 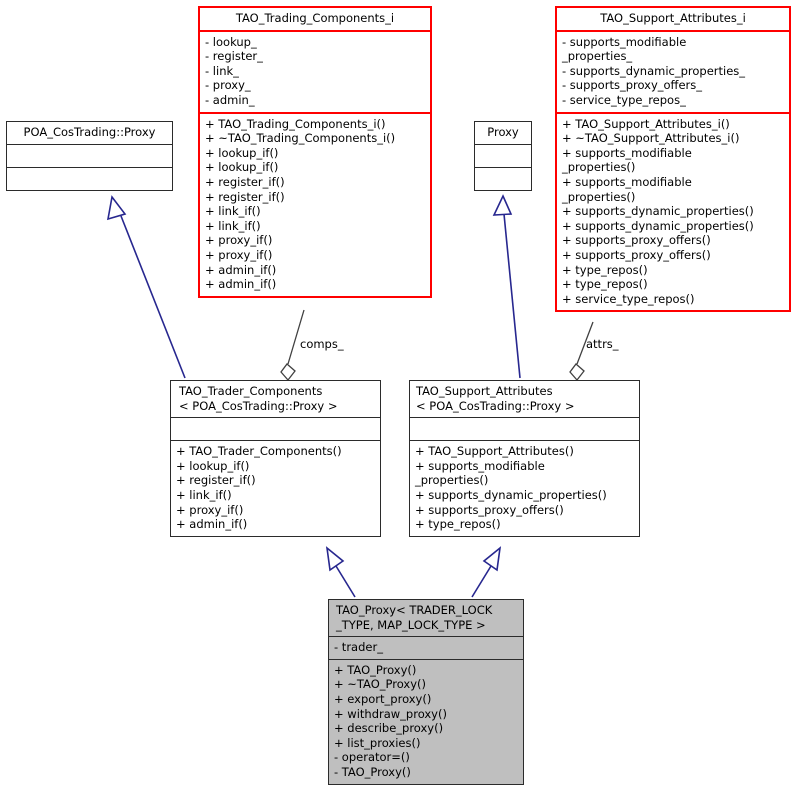 I want to click on member-row: + ~TAO_Support_Attributes_i(), so click(x=651, y=138).